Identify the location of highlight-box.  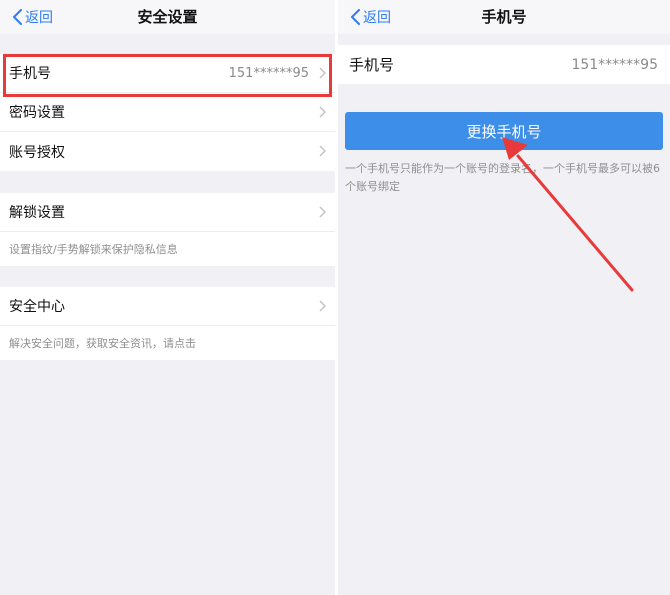
(167, 75).